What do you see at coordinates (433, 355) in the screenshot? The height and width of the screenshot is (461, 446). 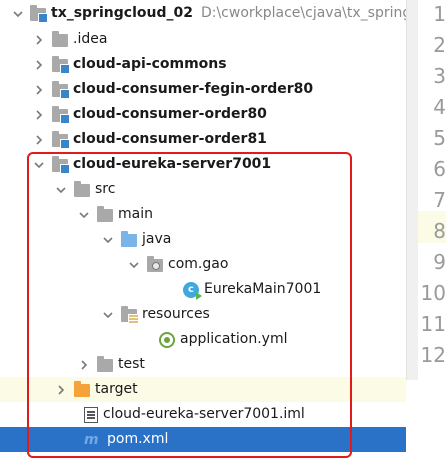 I see `line-number: 12` at bounding box center [433, 355].